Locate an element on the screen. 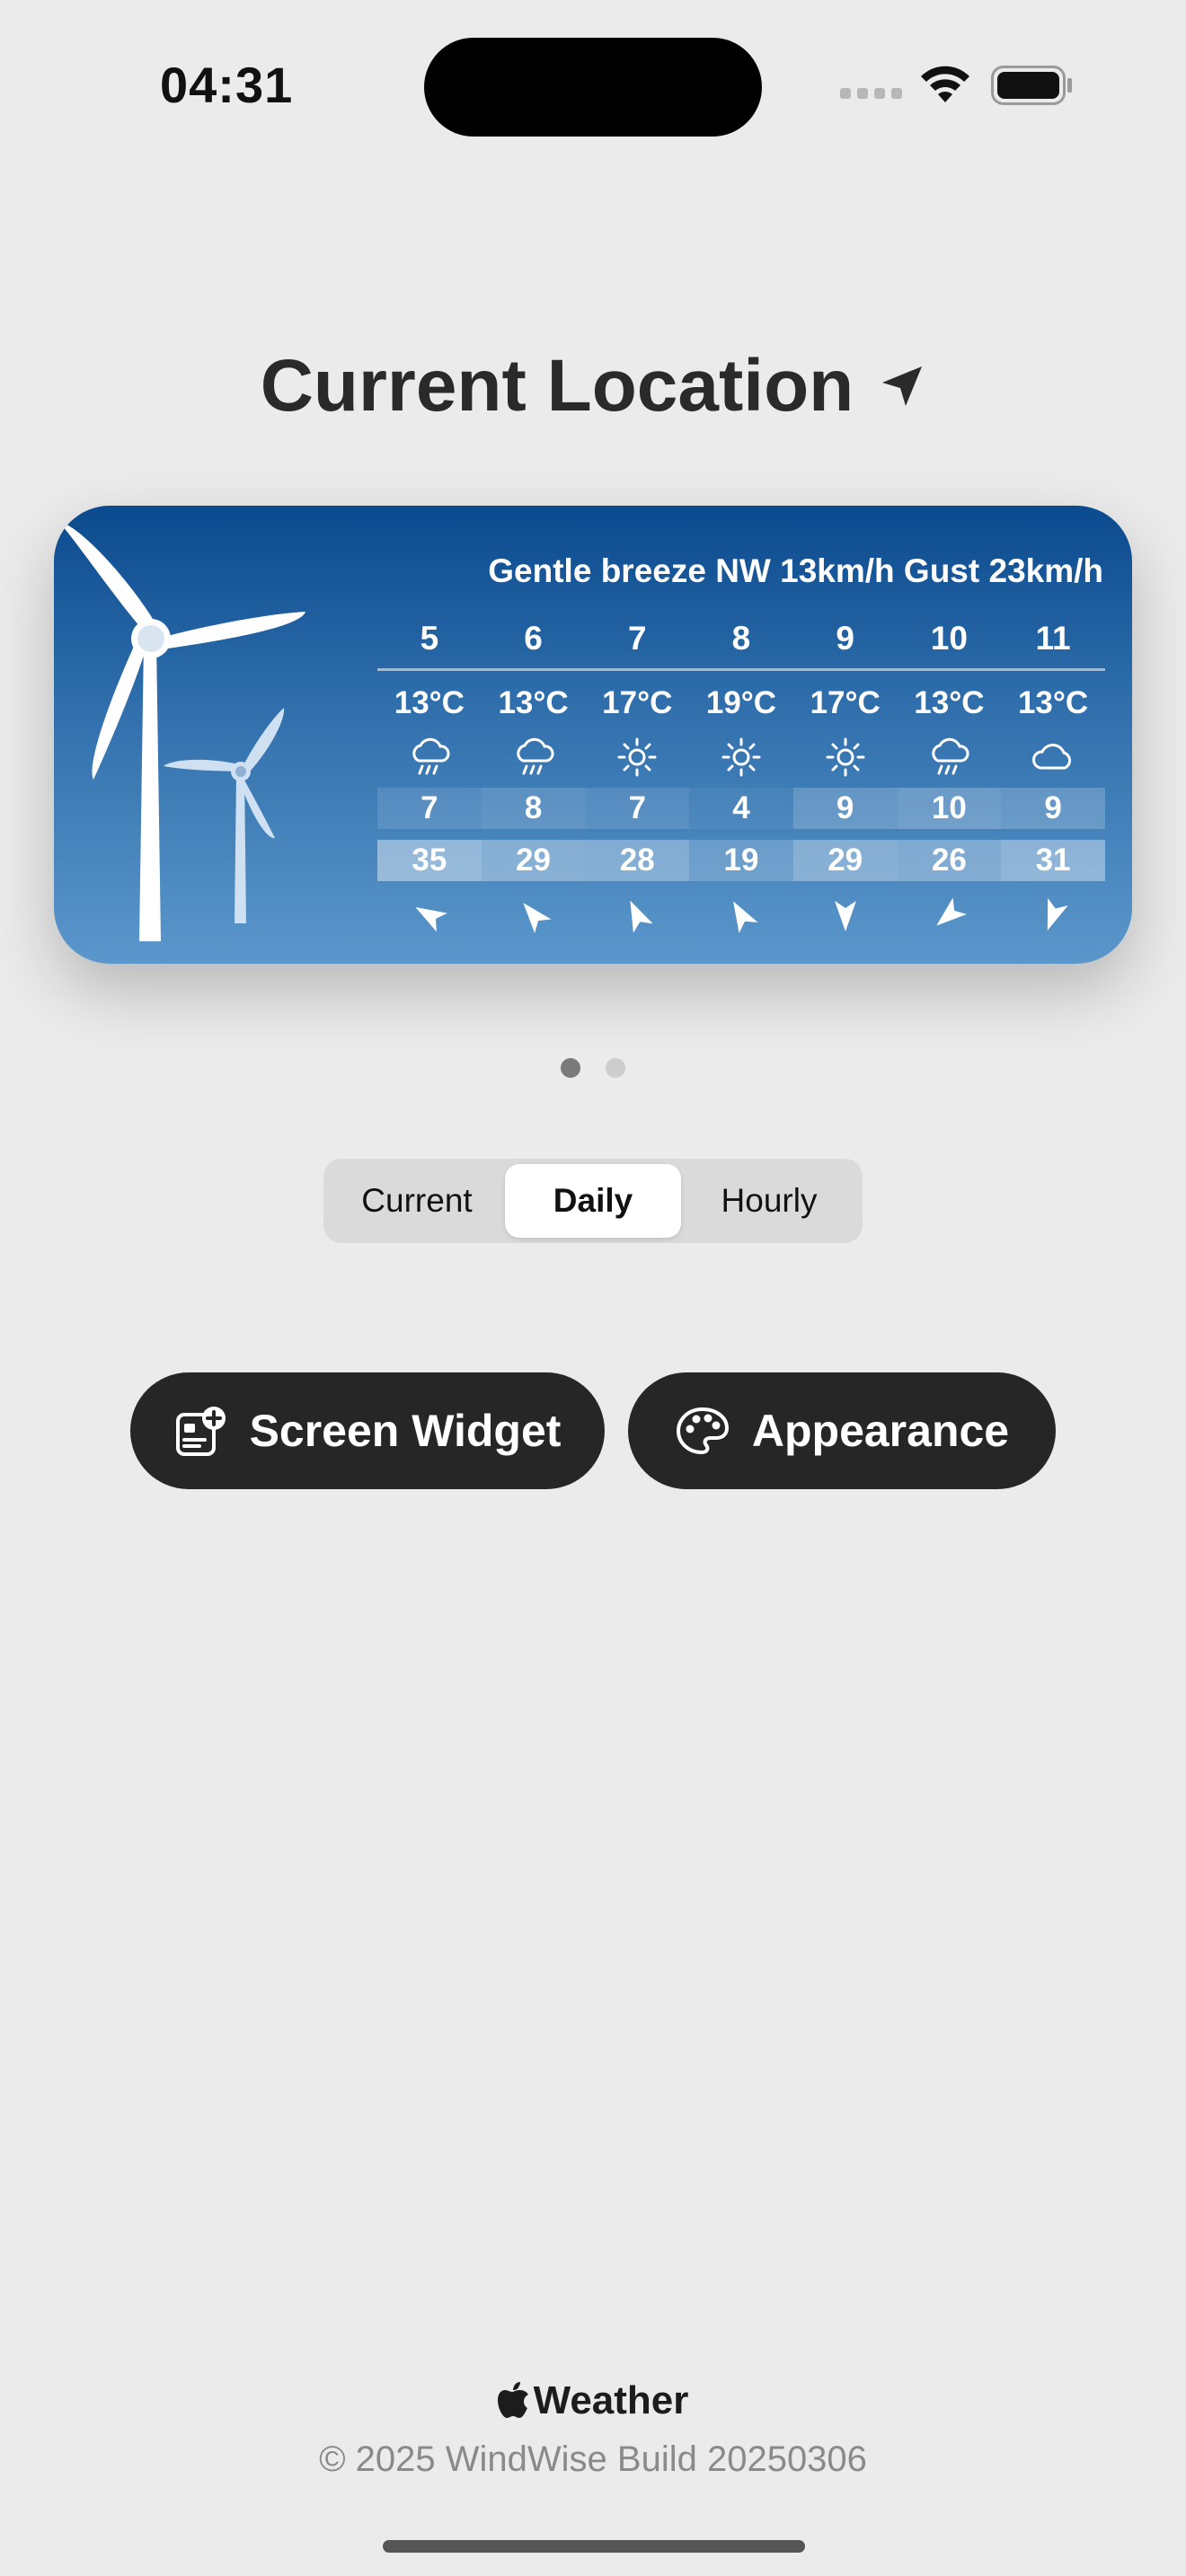 The width and height of the screenshot is (1186, 2576). wind-direction-row is located at coordinates (741, 915).